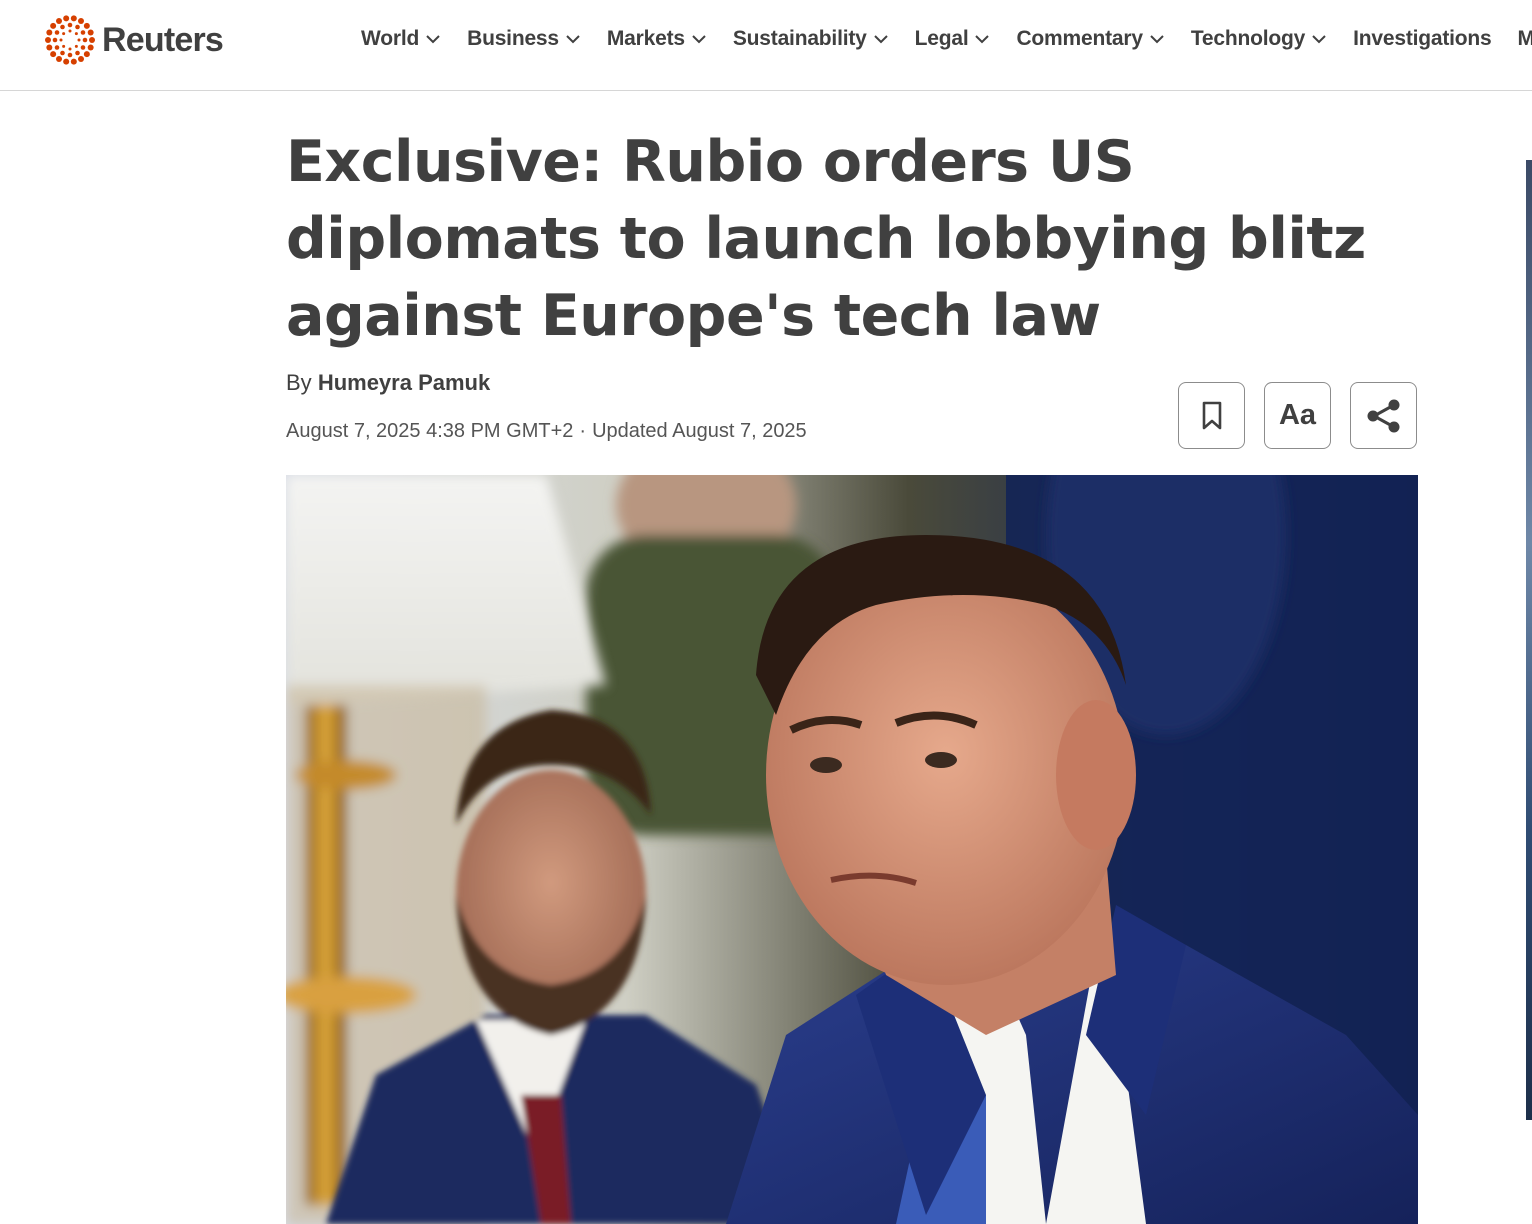 The width and height of the screenshot is (1532, 1224). What do you see at coordinates (799, 38) in the screenshot?
I see `nav-sustainability-label: Sustainability` at bounding box center [799, 38].